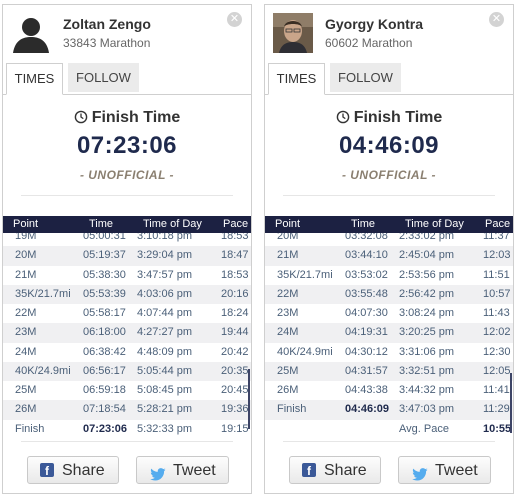  Describe the element at coordinates (496, 313) in the screenshot. I see `cell-pace: 11:43` at that location.